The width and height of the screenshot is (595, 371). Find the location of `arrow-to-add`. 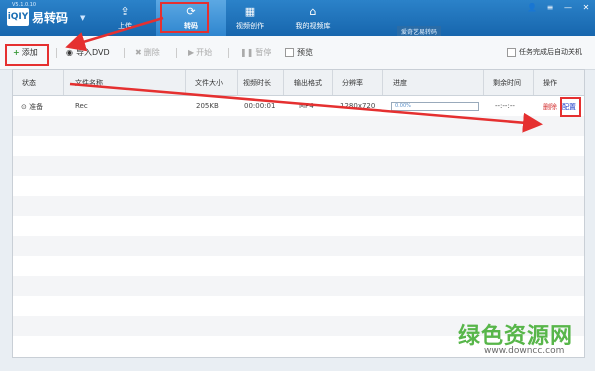

arrow-to-add is located at coordinates (114, 34).